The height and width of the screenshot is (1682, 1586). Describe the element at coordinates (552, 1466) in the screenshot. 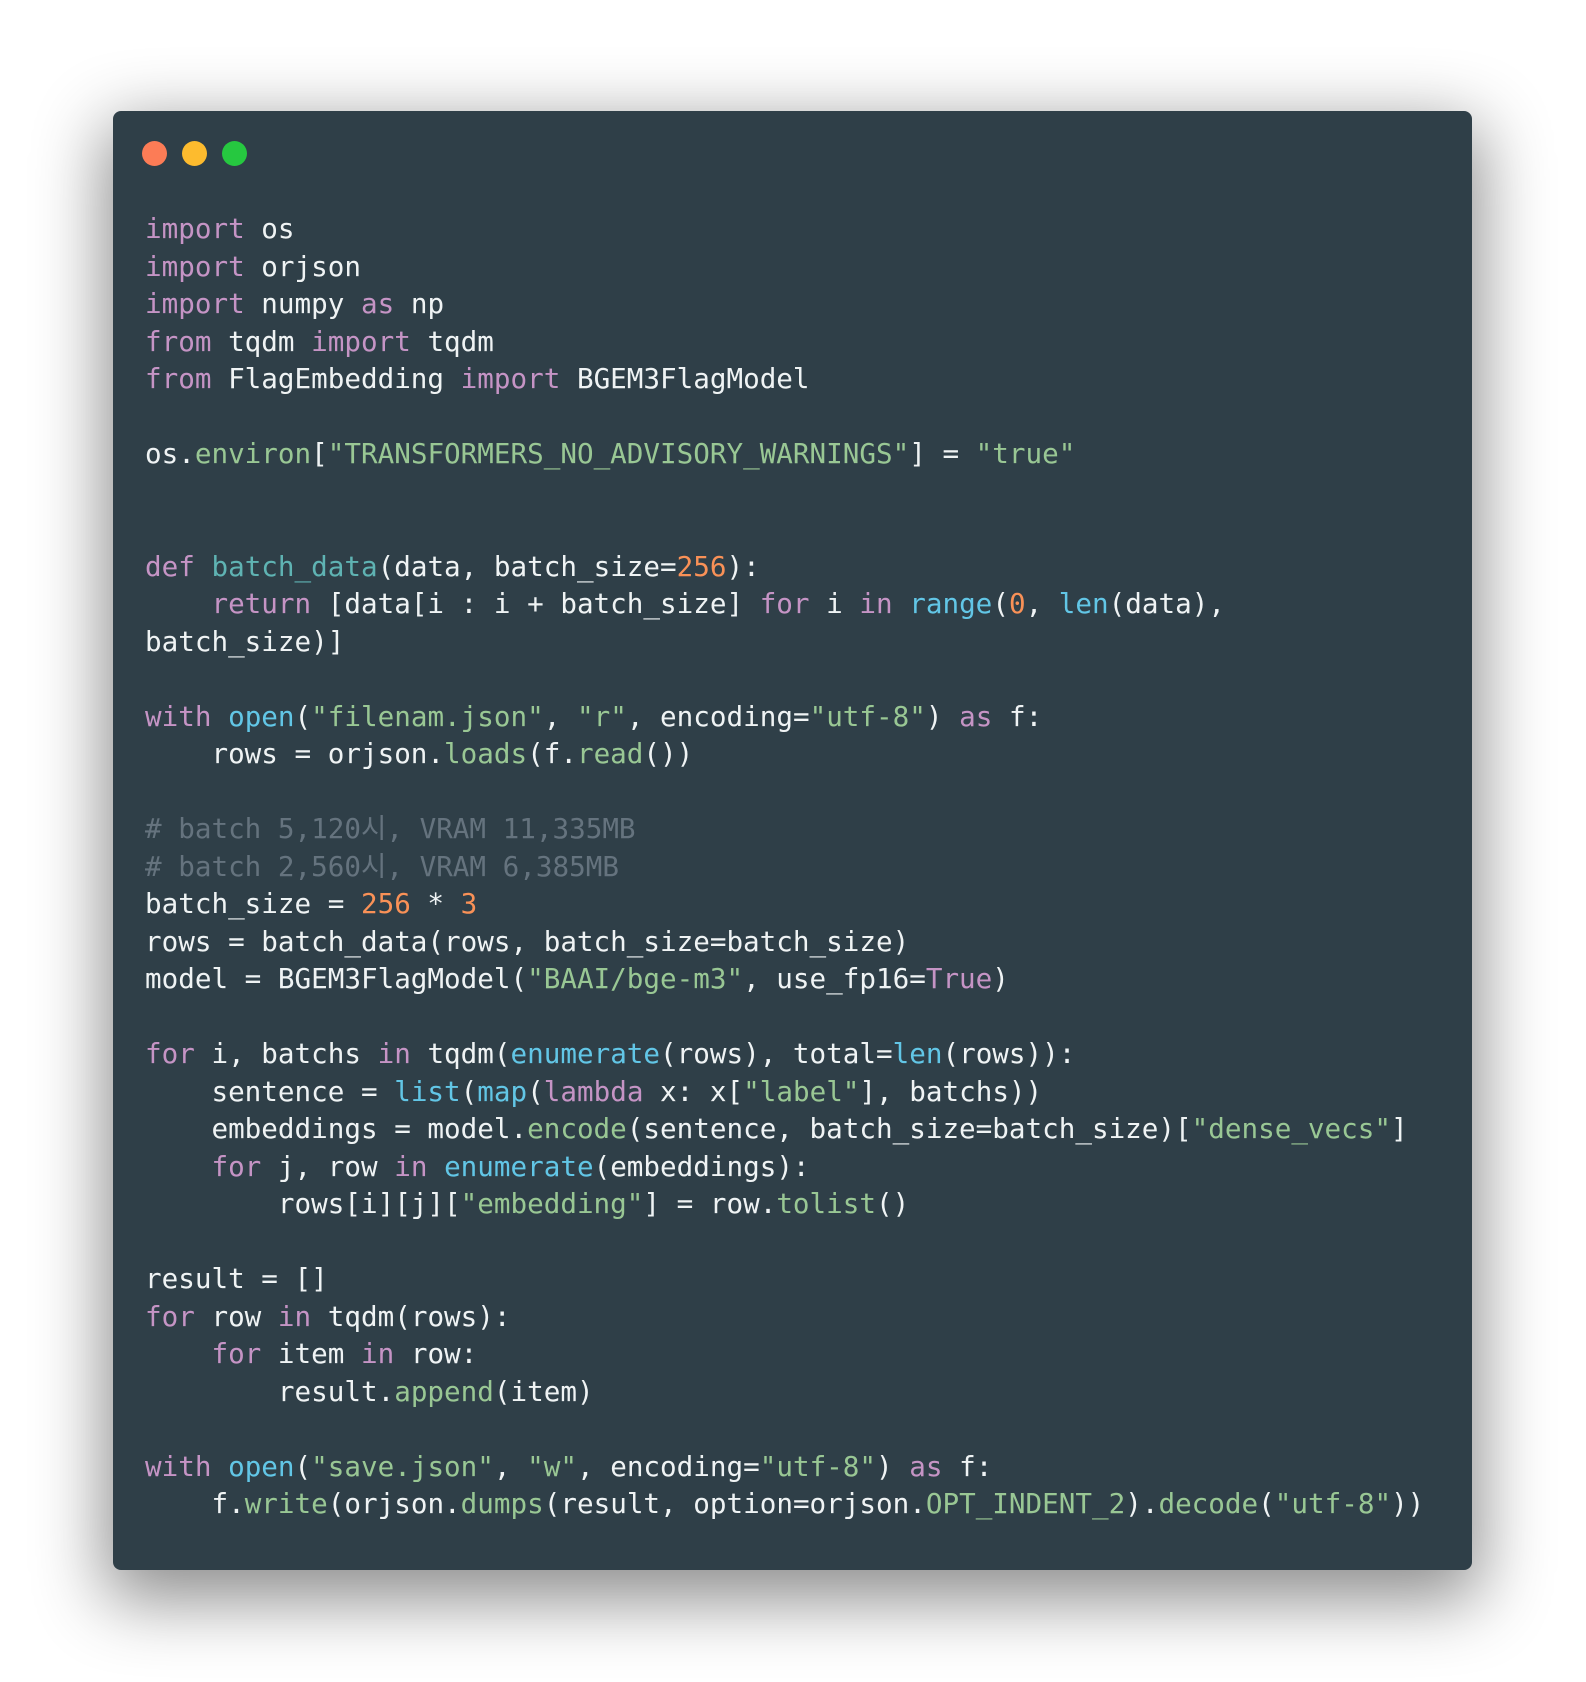

I see `code-token: "w"` at that location.